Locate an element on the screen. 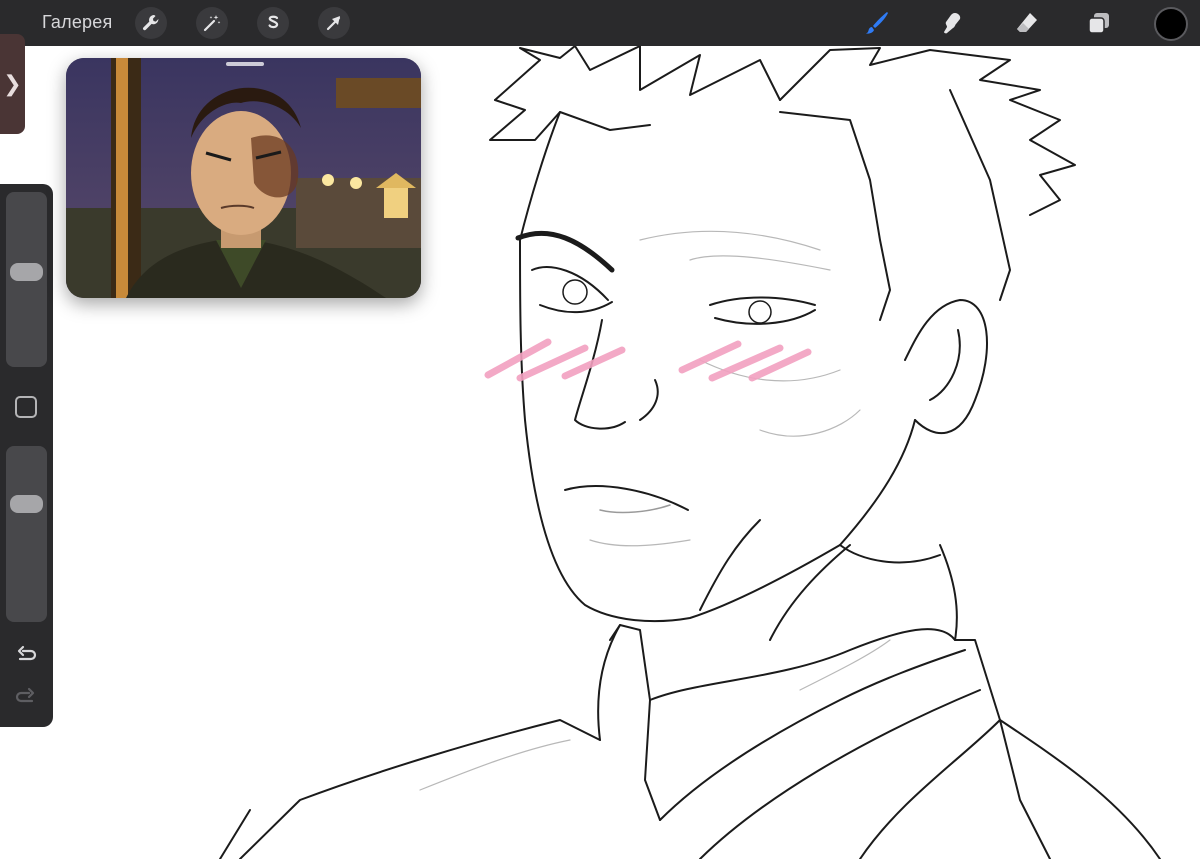 Image resolution: width=1200 pixels, height=859 pixels. chevron-right-icon: ❯ is located at coordinates (12, 83).